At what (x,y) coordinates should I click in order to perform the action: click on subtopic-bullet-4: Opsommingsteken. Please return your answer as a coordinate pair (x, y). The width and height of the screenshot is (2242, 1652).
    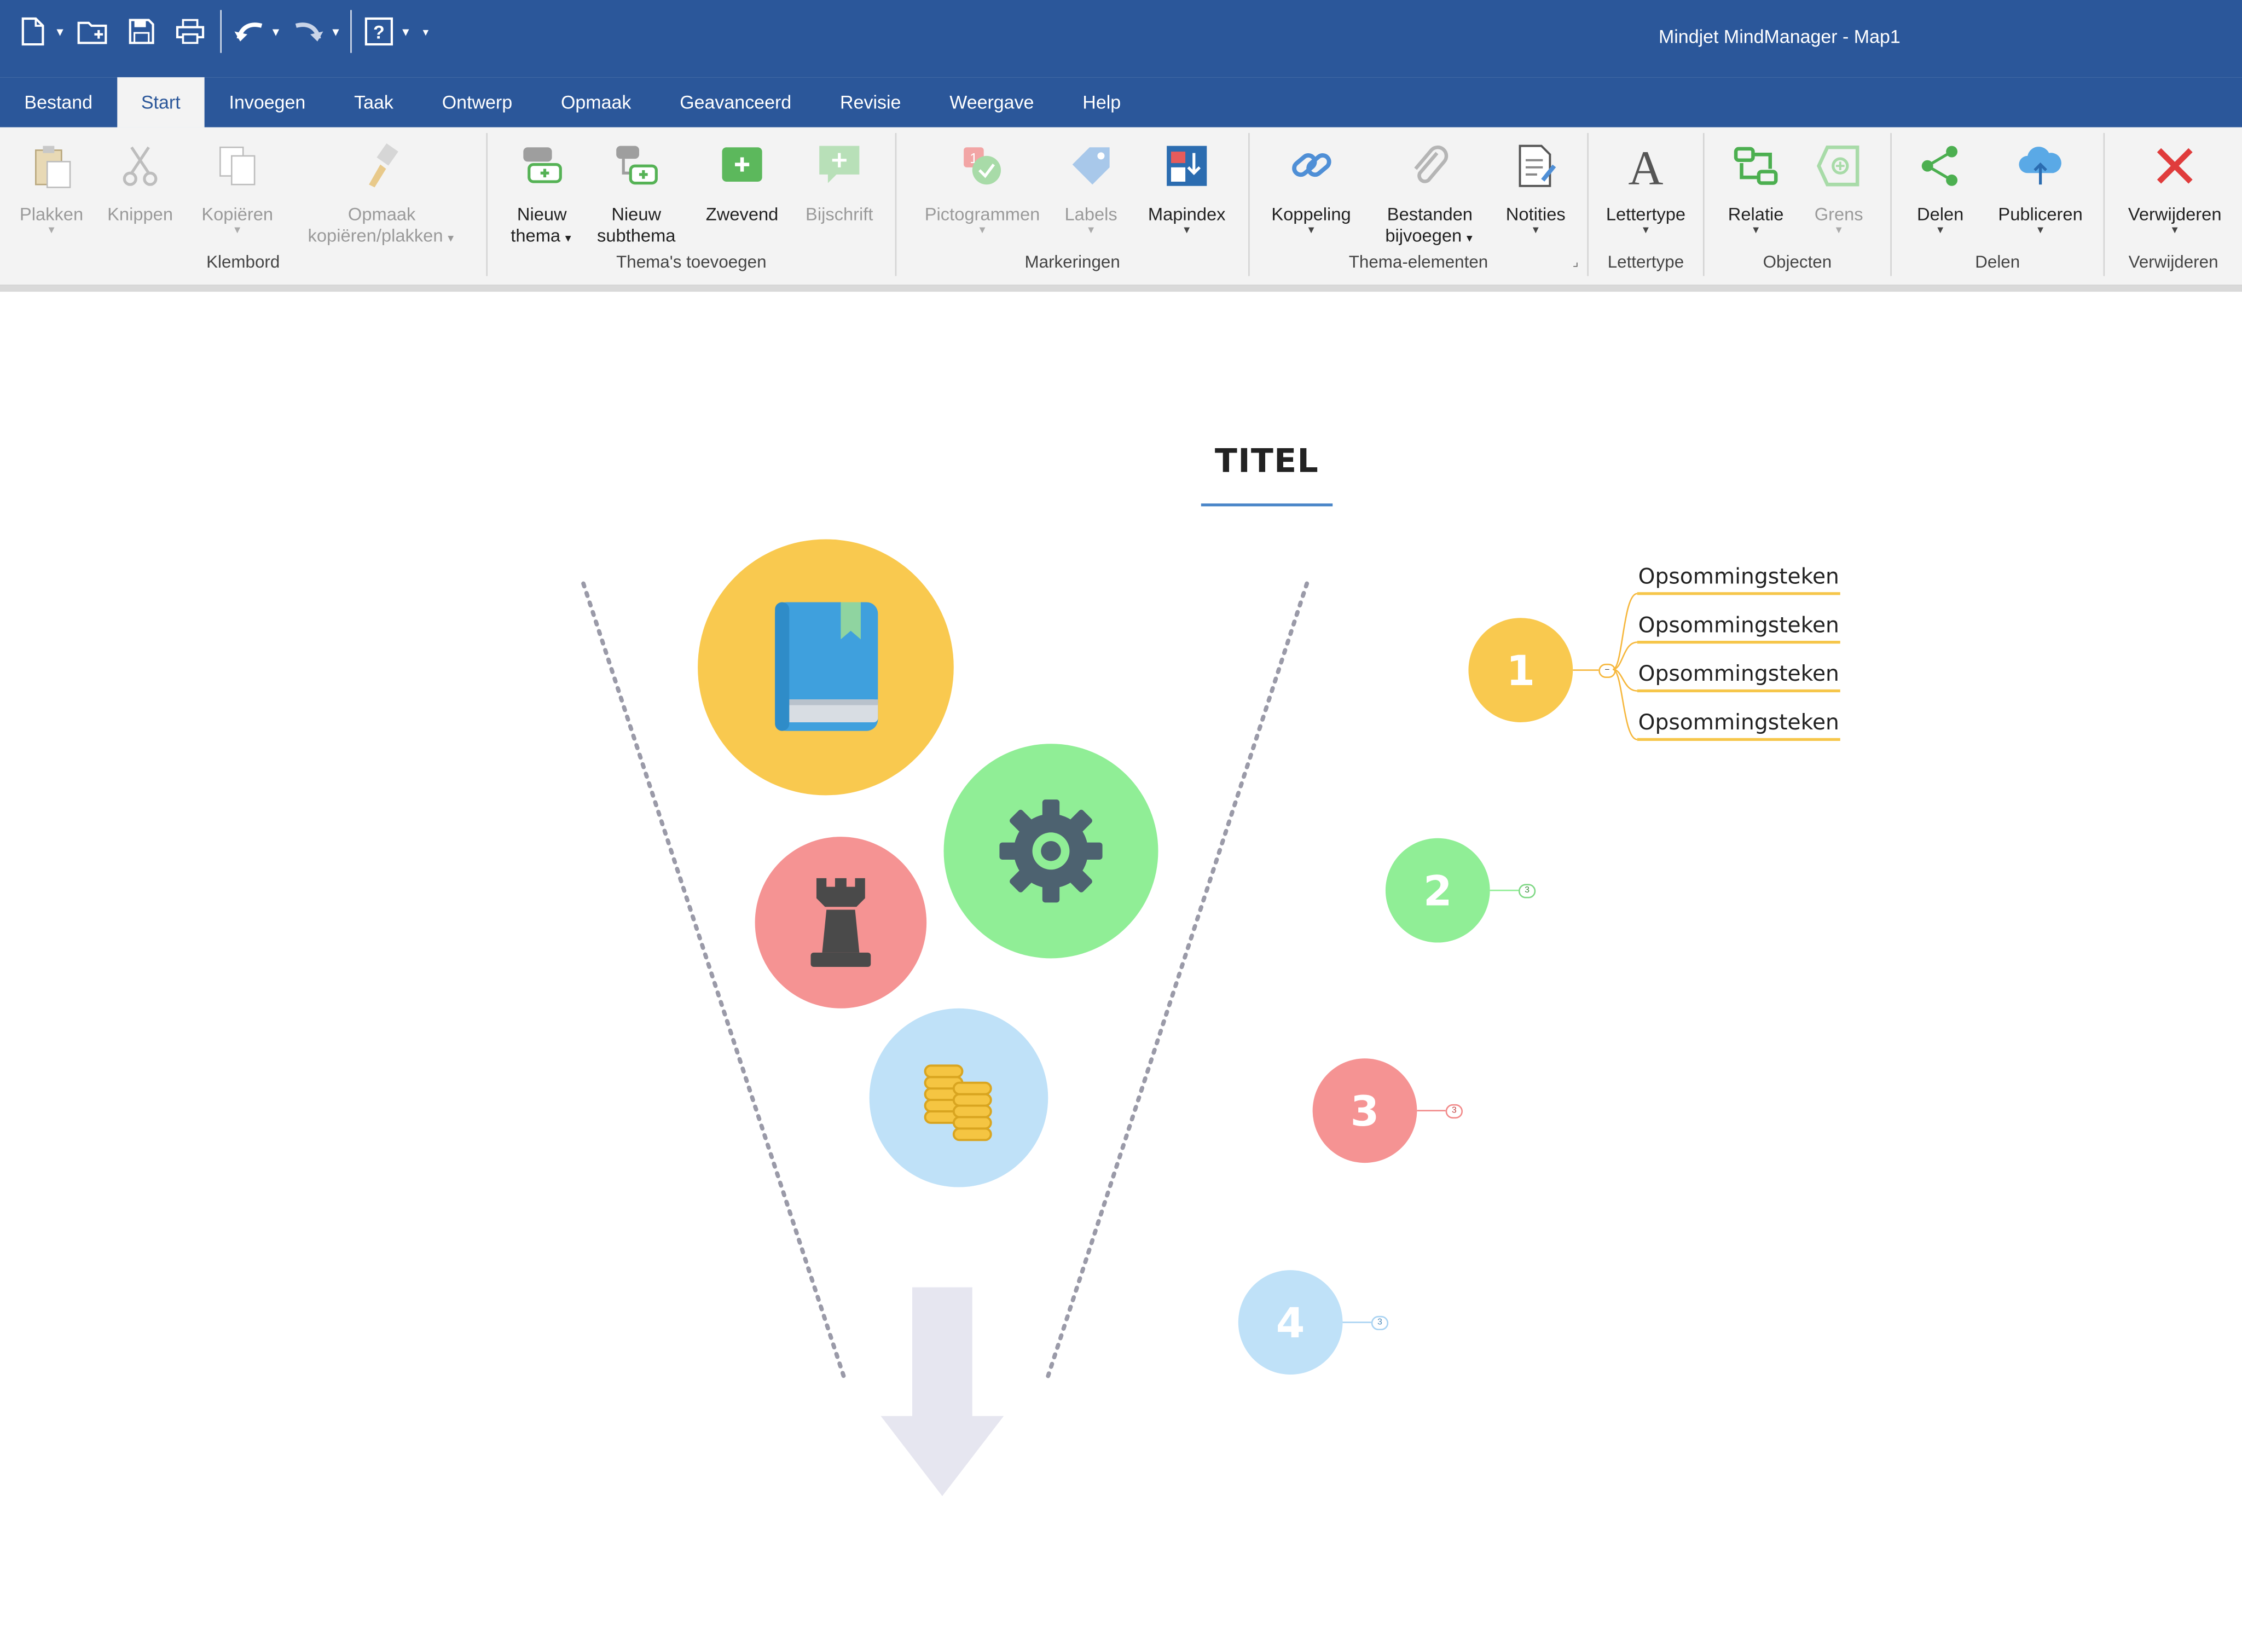
    Looking at the image, I should click on (1739, 725).